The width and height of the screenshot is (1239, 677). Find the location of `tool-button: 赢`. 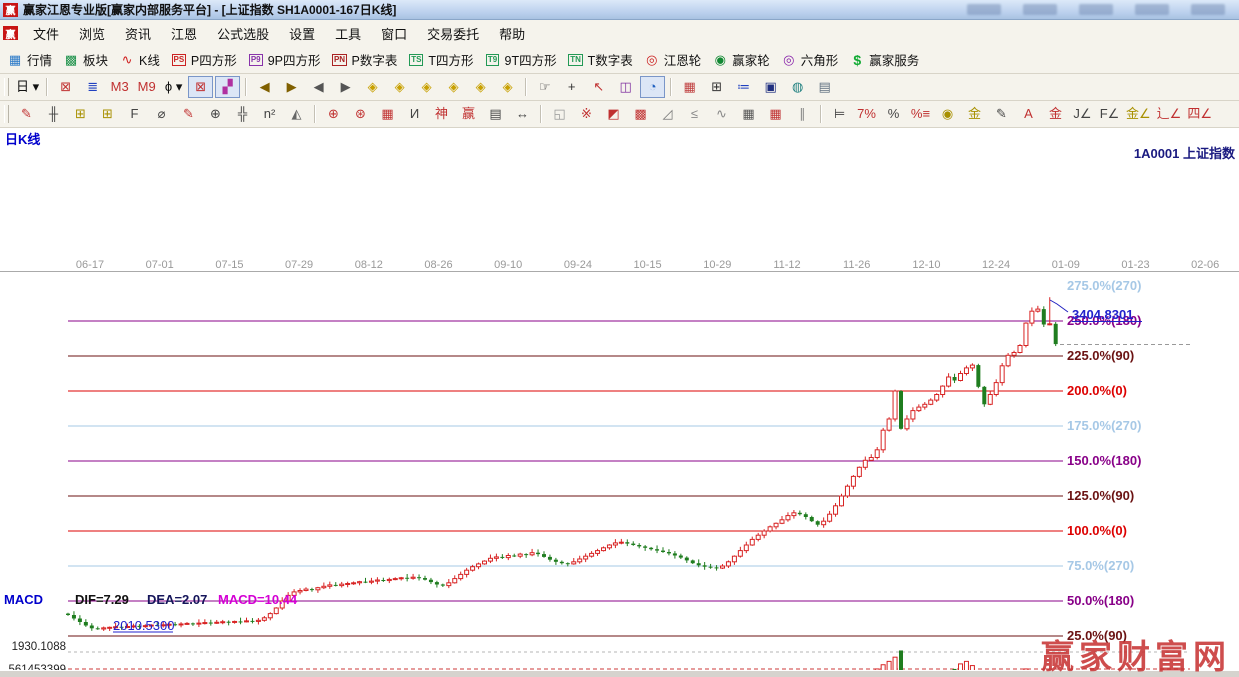

tool-button: 赢 is located at coordinates (468, 114).